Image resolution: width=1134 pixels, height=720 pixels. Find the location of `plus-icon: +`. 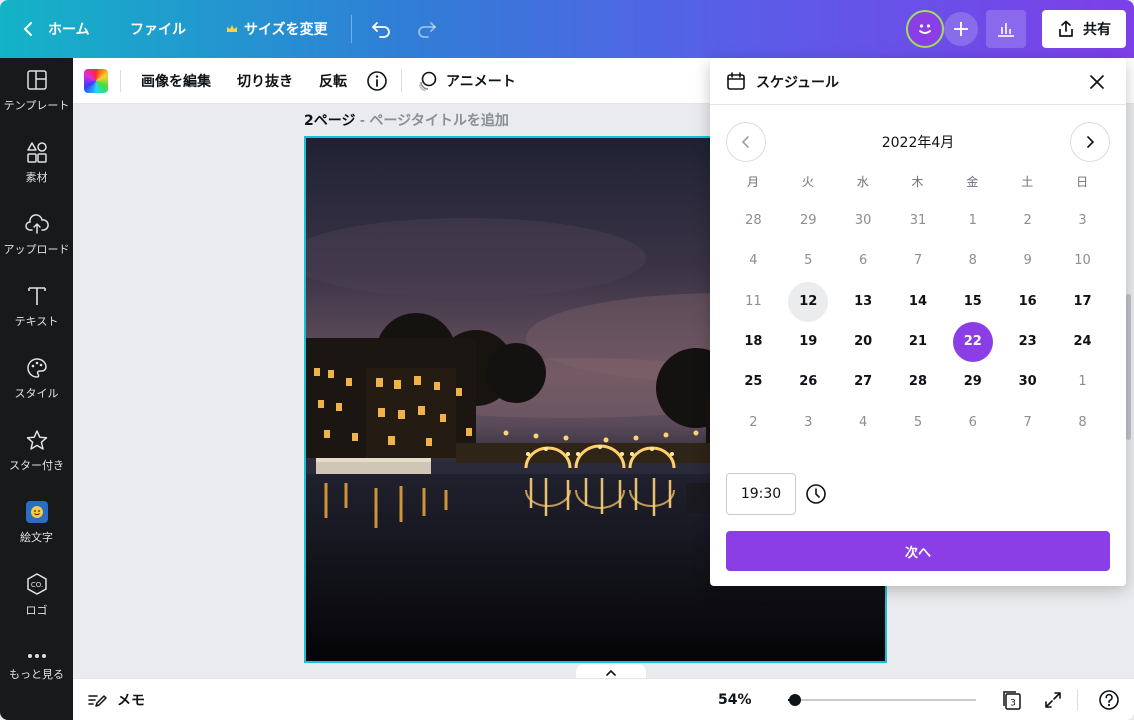

plus-icon: + is located at coordinates (961, 29).